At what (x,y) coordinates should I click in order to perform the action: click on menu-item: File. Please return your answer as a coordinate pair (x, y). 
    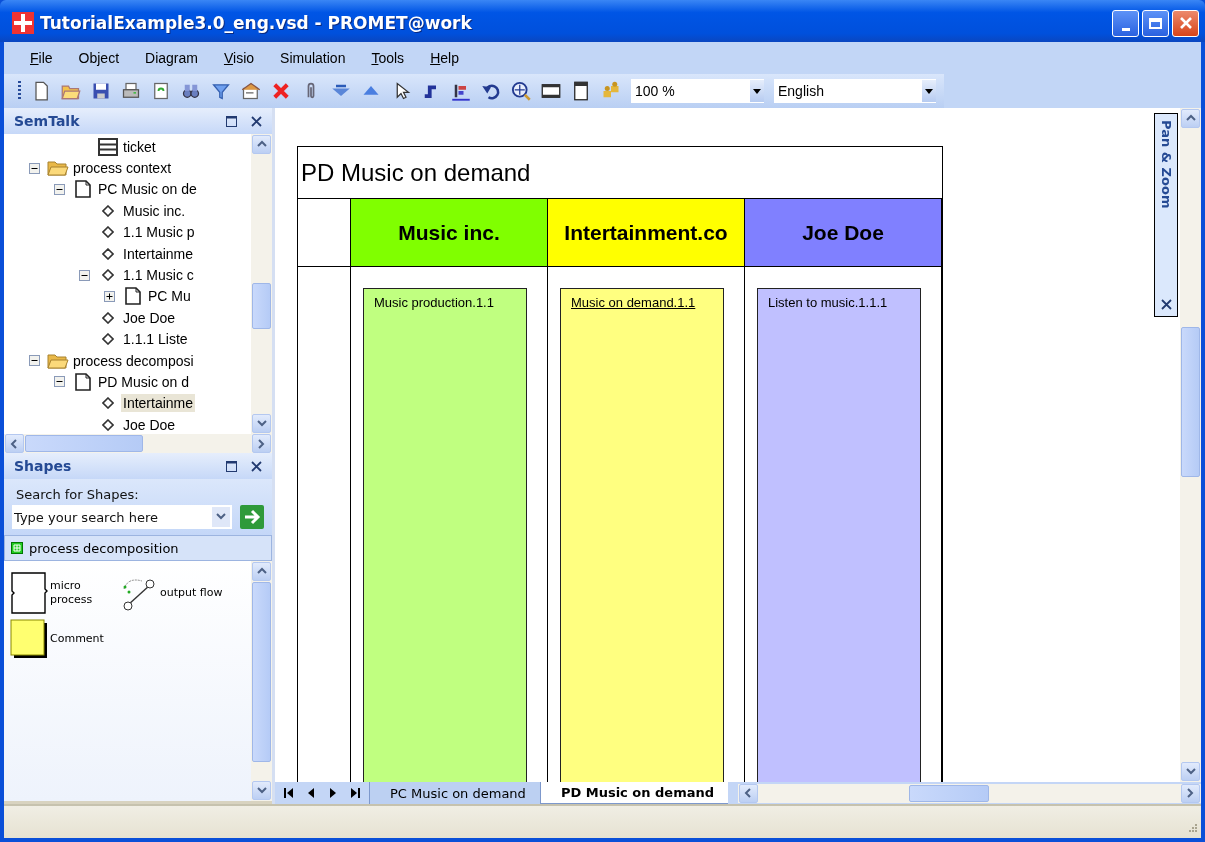
    Looking at the image, I should click on (41, 58).